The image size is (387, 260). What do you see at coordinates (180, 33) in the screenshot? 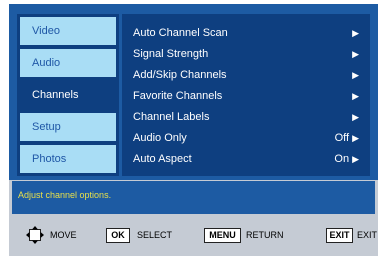
I see `menu-item-label: Auto Channel Scan` at bounding box center [180, 33].